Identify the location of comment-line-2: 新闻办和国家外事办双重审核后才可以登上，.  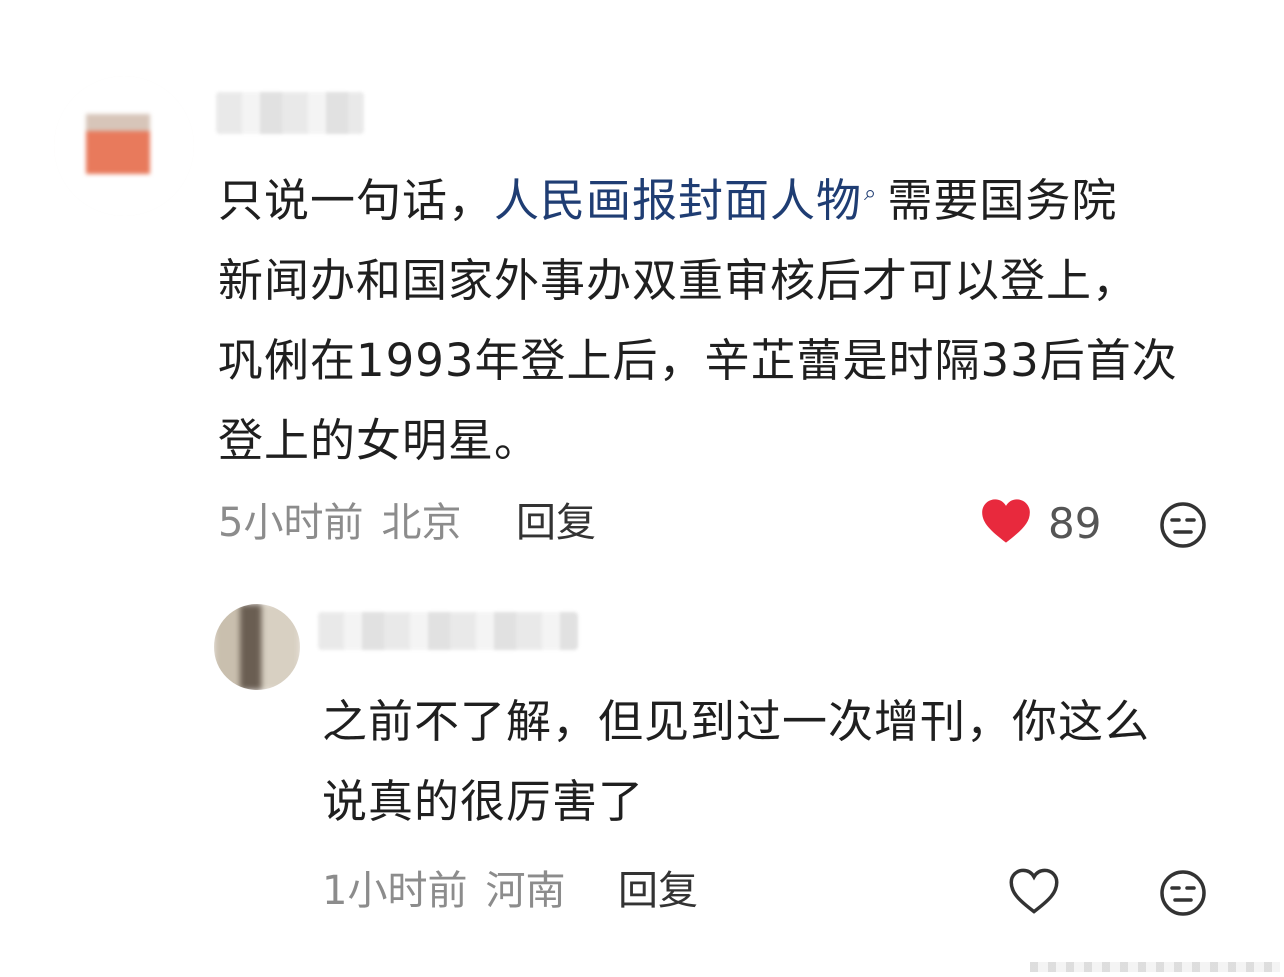
(678, 280).